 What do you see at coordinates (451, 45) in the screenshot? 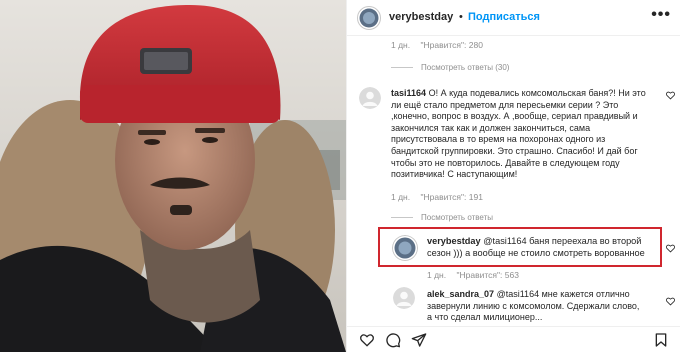
I see `comment-likes: "Нравится": 280` at bounding box center [451, 45].